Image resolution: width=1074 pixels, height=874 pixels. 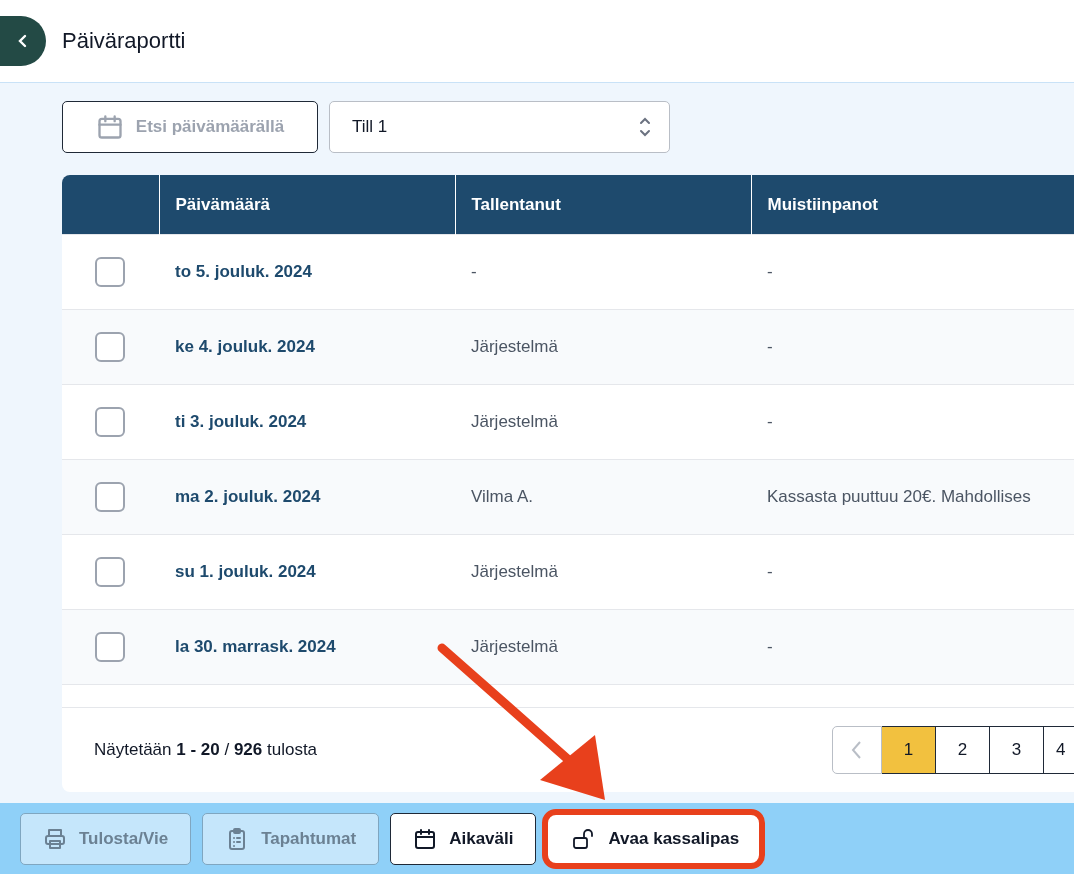 I want to click on previous-page-button, so click(x=857, y=750).